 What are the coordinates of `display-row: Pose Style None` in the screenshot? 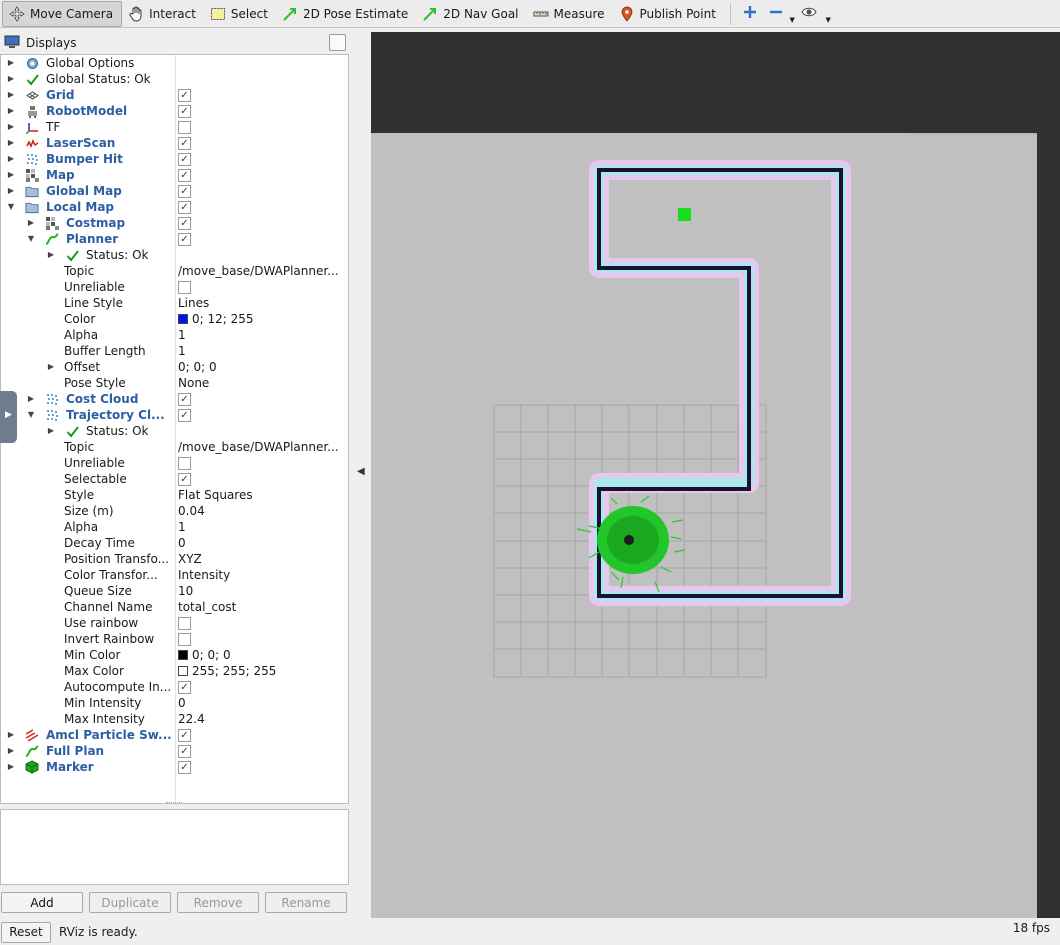 It's located at (174, 383).